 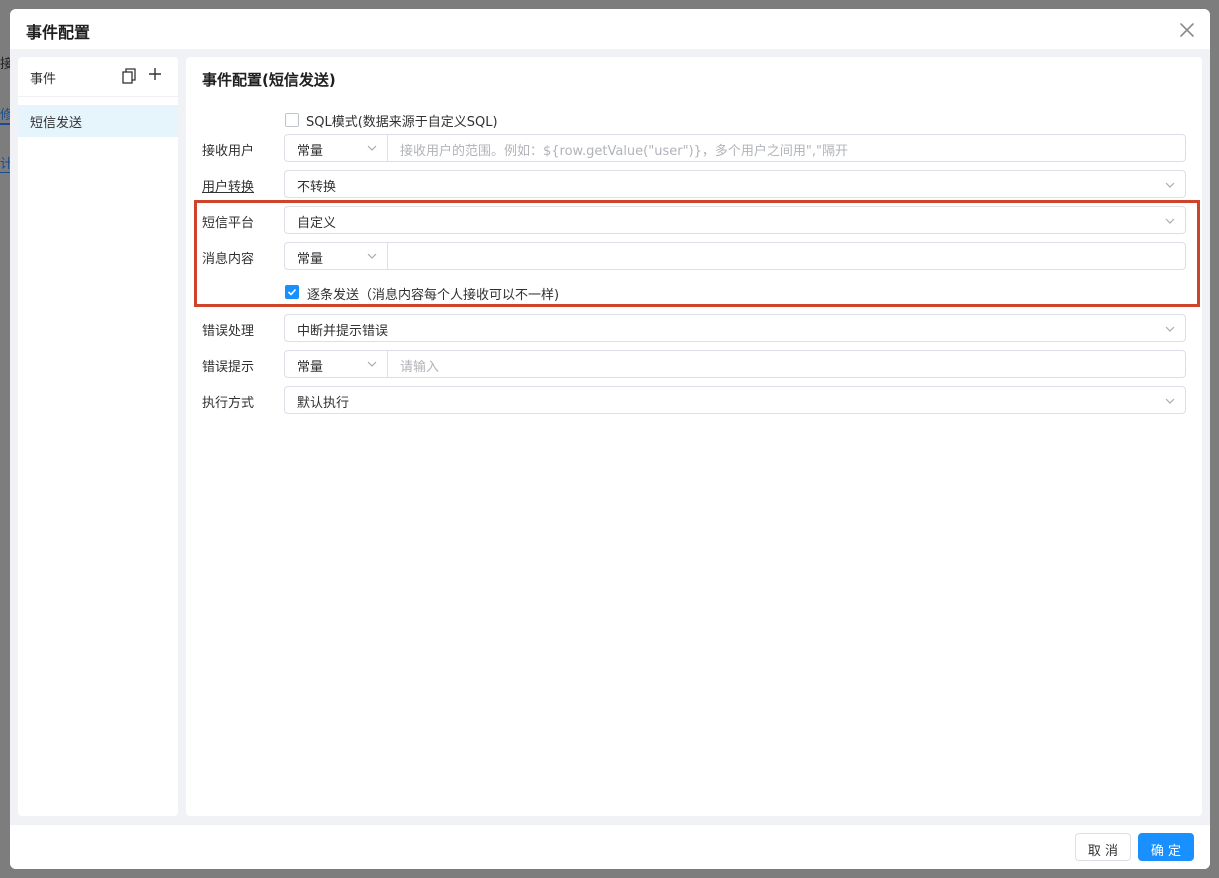 I want to click on cancel-button: 取 消, so click(x=1103, y=847).